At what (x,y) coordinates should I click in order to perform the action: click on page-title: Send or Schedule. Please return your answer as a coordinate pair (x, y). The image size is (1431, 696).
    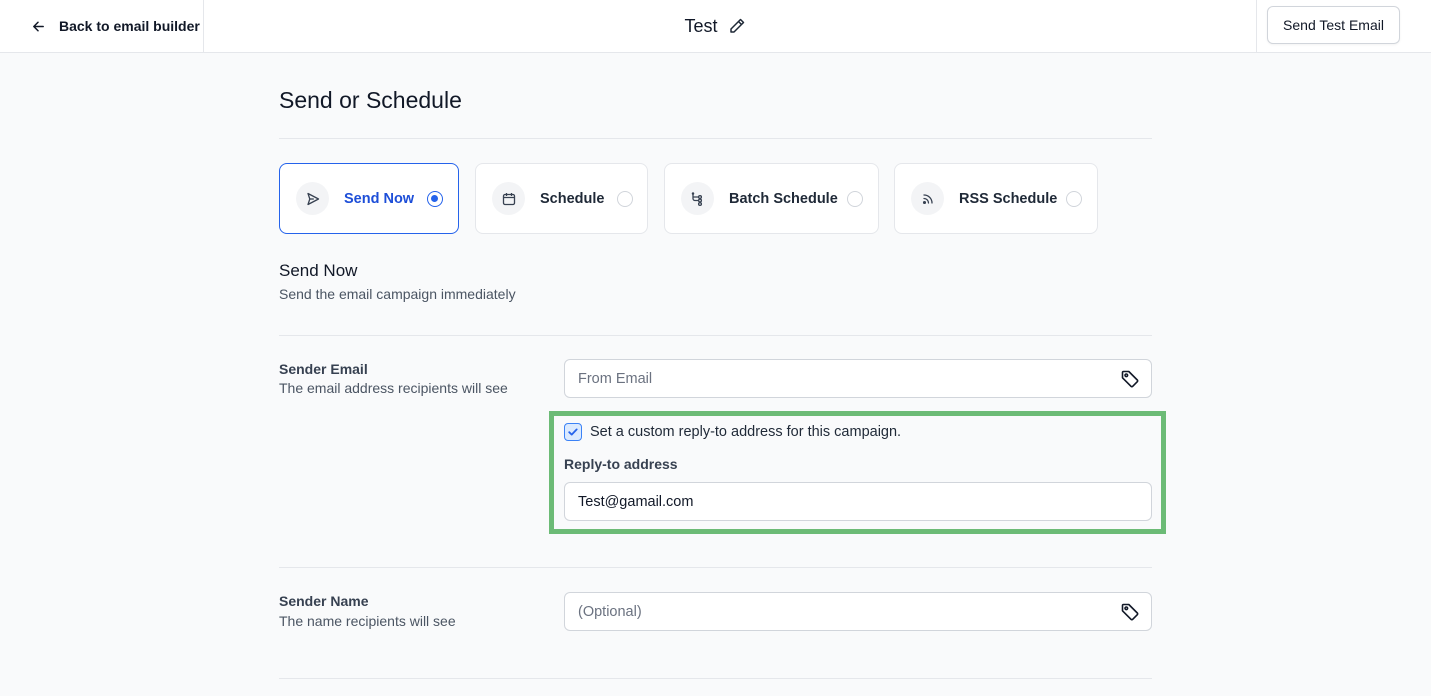
    Looking at the image, I should click on (370, 100).